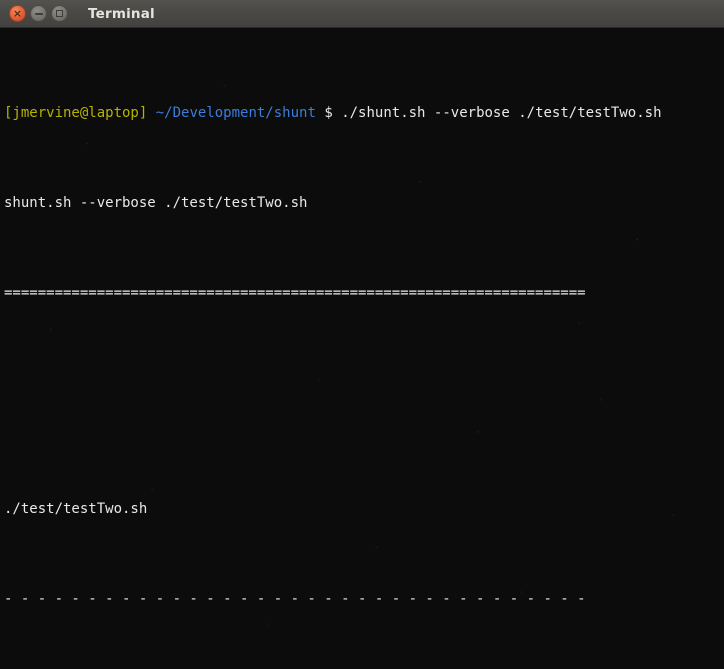 This screenshot has height=669, width=724. I want to click on close-button: ×, so click(17, 13).